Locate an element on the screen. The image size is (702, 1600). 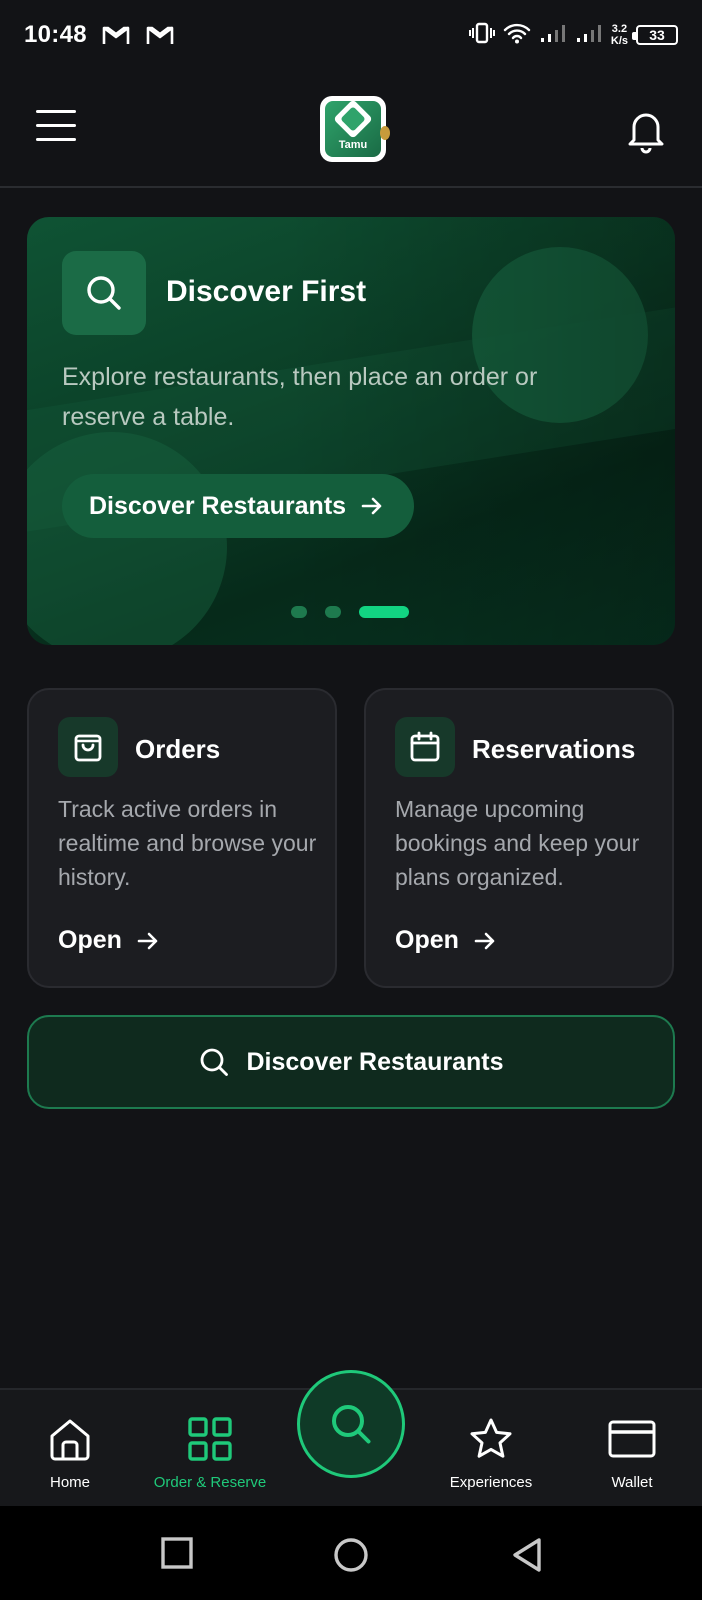
nav-home-label: Home is located at coordinates (69, 1482).